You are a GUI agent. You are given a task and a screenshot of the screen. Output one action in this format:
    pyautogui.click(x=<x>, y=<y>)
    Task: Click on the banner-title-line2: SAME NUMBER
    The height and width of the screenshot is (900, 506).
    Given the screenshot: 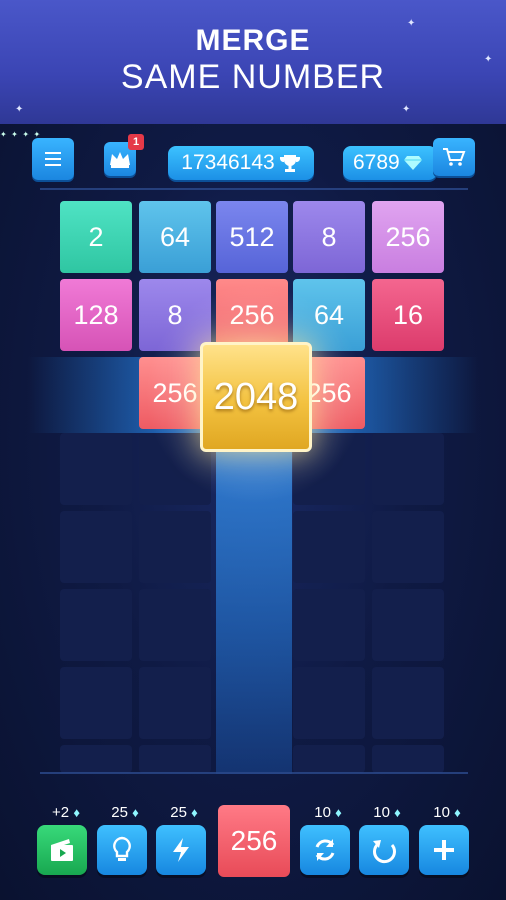 What is the action you would take?
    pyautogui.click(x=253, y=77)
    